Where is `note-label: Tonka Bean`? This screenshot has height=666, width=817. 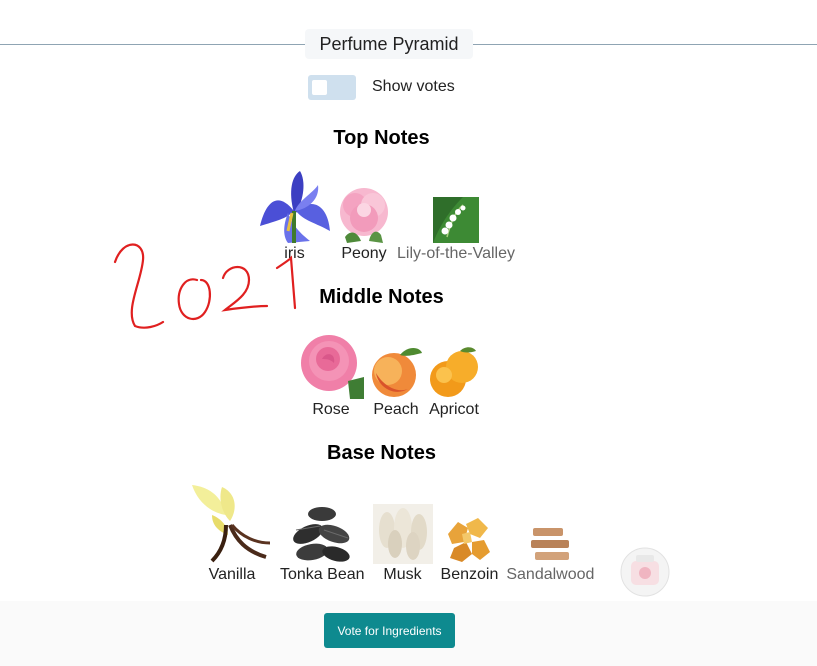 note-label: Tonka Bean is located at coordinates (322, 574).